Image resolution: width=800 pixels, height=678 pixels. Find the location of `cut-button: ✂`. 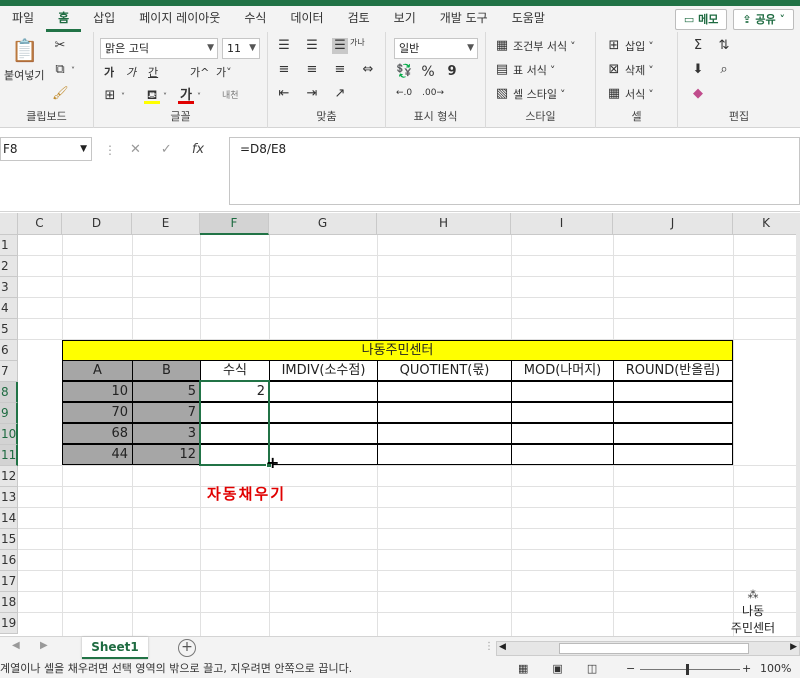

cut-button: ✂ is located at coordinates (60, 46).